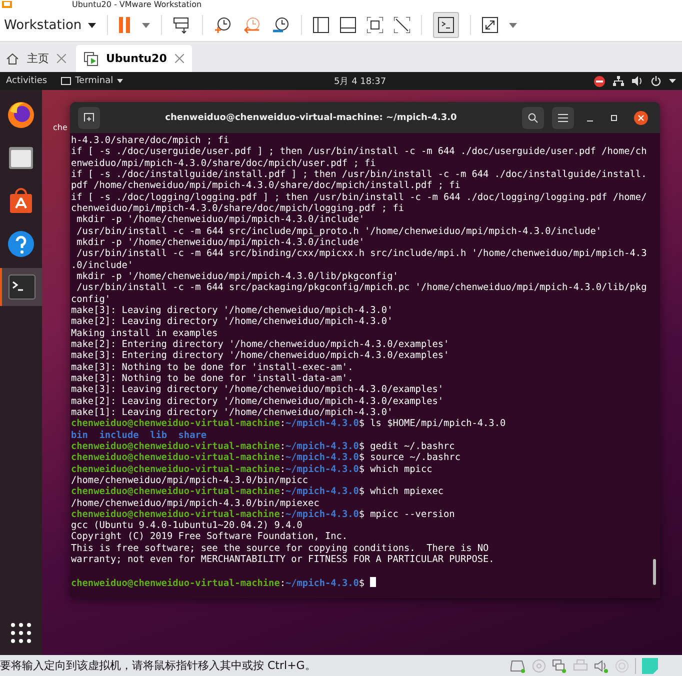  I want to click on window-icon, so click(66, 81).